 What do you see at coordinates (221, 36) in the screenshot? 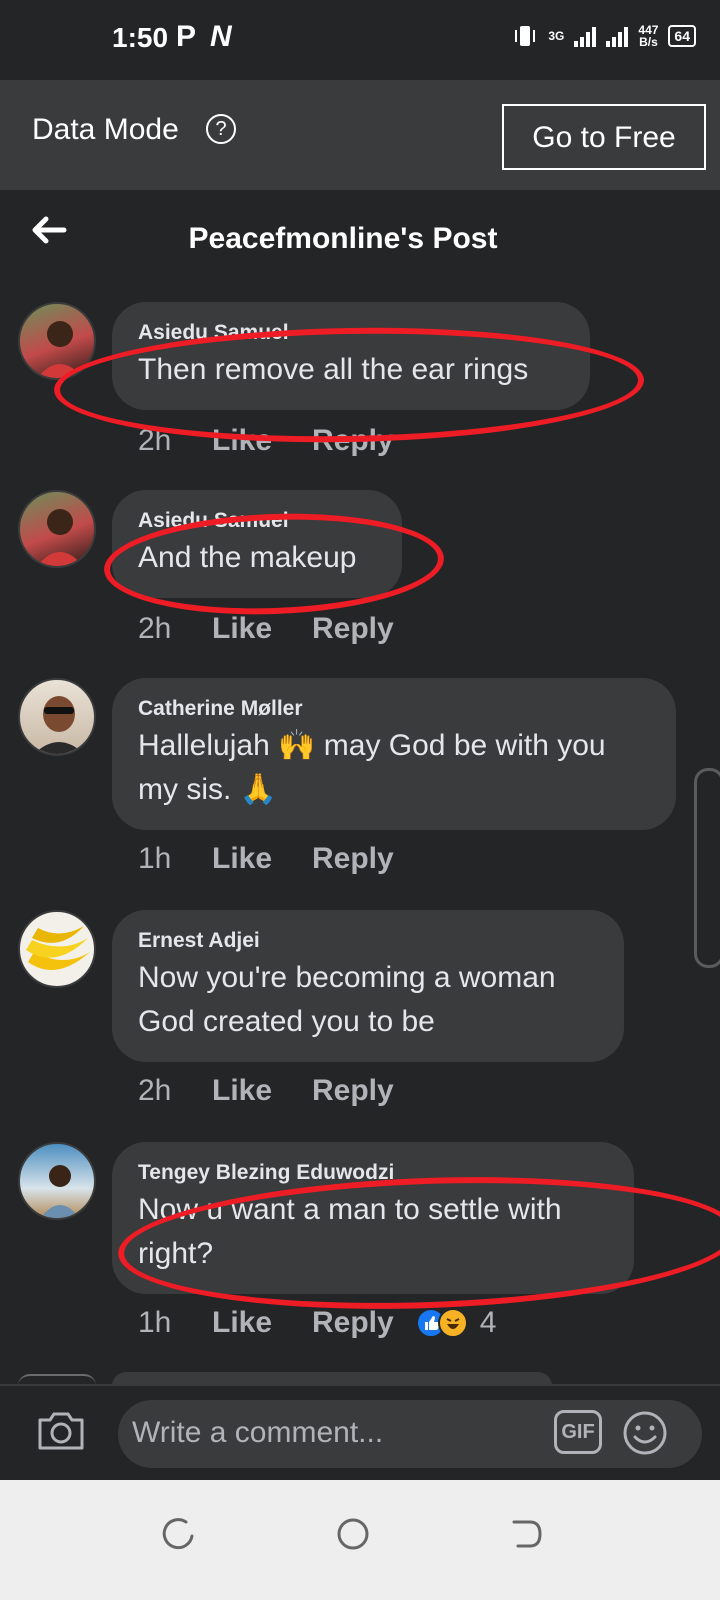
I see `notification-app-n-icon: N` at bounding box center [221, 36].